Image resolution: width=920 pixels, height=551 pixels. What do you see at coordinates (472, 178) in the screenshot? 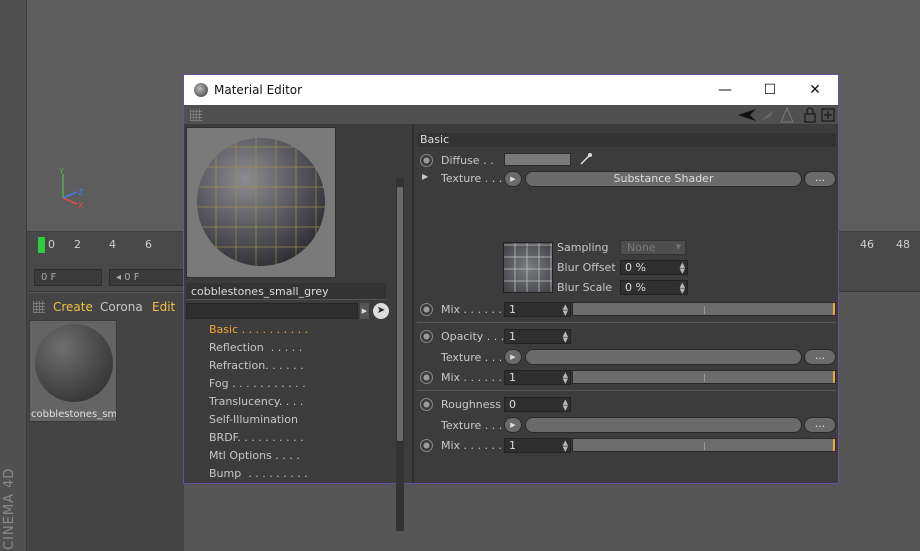
I see `diffuse-texture-label: Texture . . .` at bounding box center [472, 178].